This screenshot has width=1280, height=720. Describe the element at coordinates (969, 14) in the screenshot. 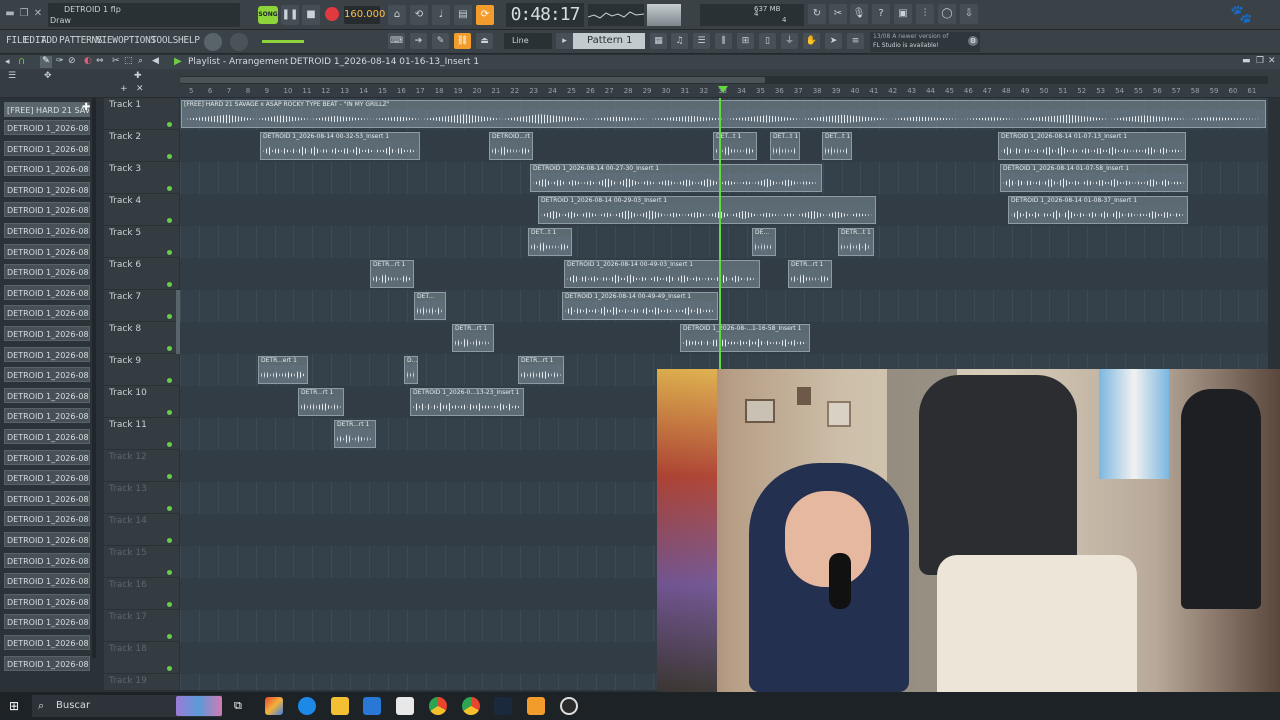

I see `download-icon: ⇩` at that location.